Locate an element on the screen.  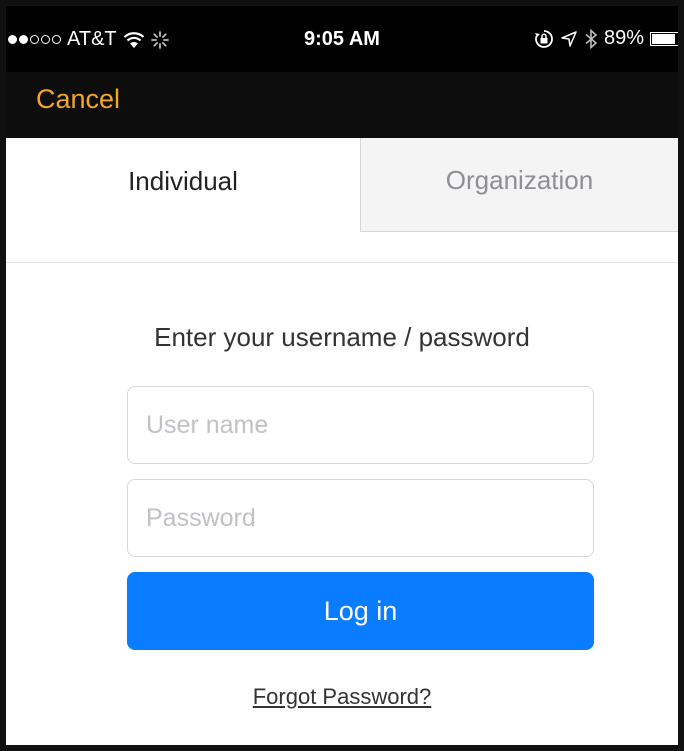
orientation-lock-icon is located at coordinates (543, 38).